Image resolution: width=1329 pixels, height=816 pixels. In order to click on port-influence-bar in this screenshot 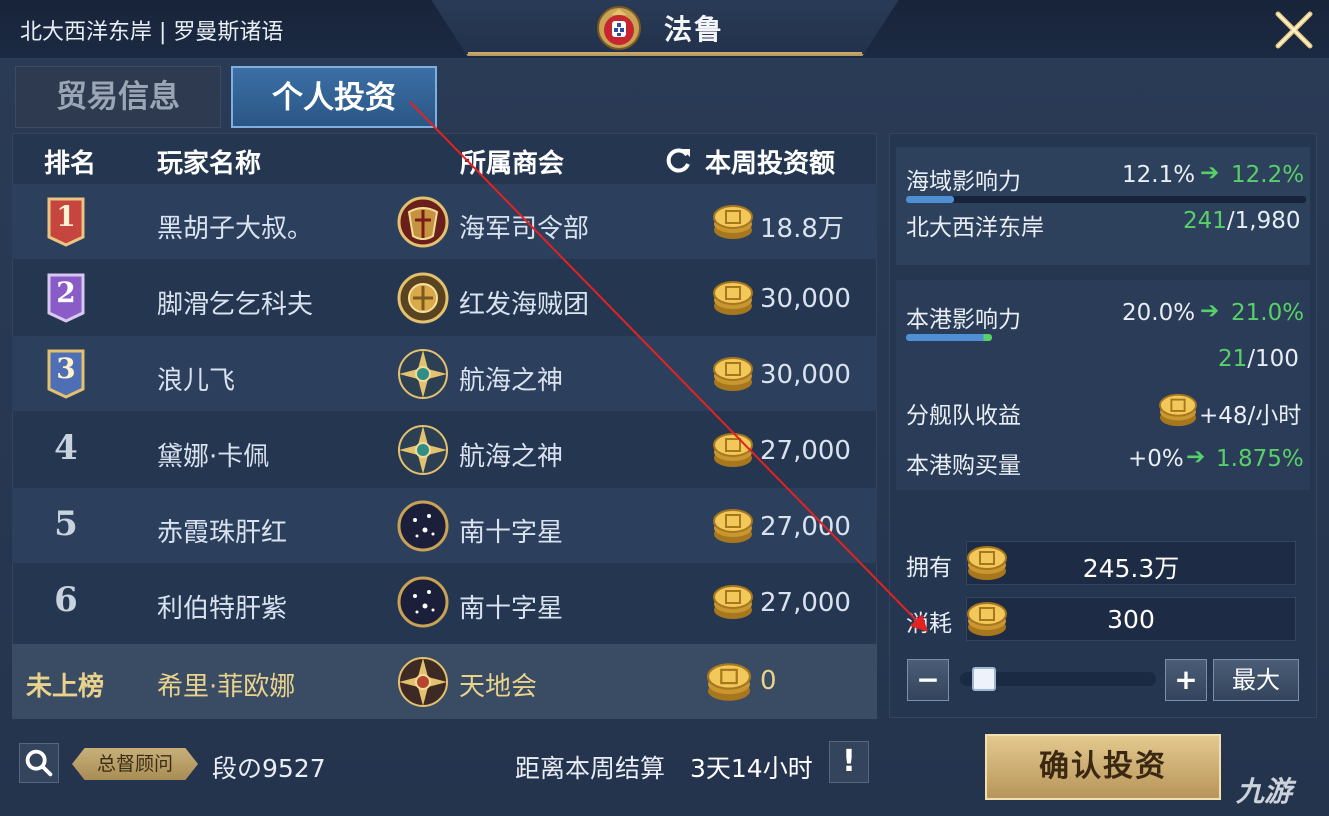, I will do `click(949, 337)`.